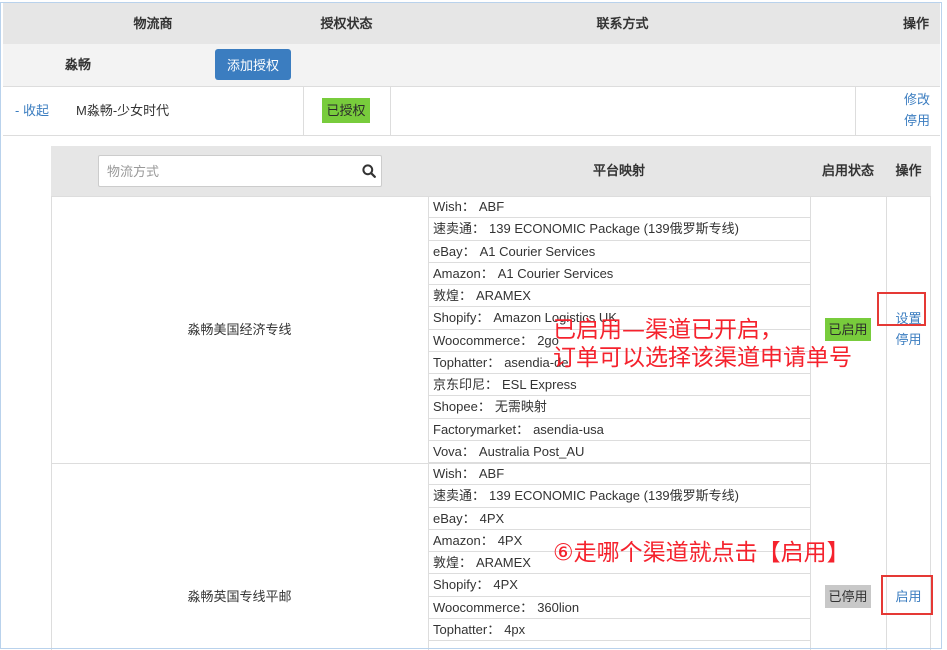 The height and width of the screenshot is (650, 947). What do you see at coordinates (619, 630) in the screenshot?
I see `mapping-item: Tophatter： 4px` at bounding box center [619, 630].